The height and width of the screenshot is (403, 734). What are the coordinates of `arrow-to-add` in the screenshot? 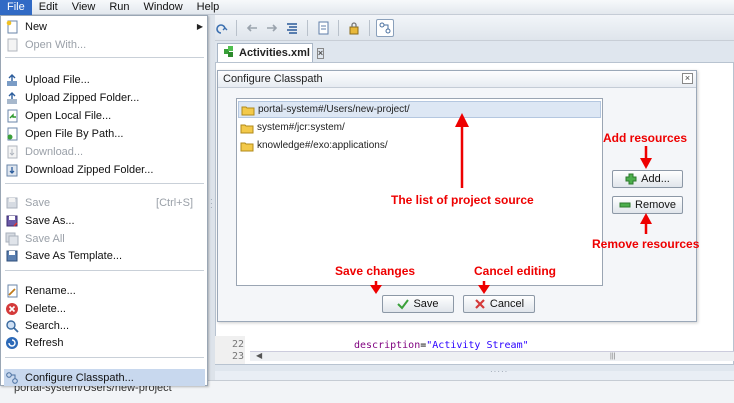 It's located at (646, 157).